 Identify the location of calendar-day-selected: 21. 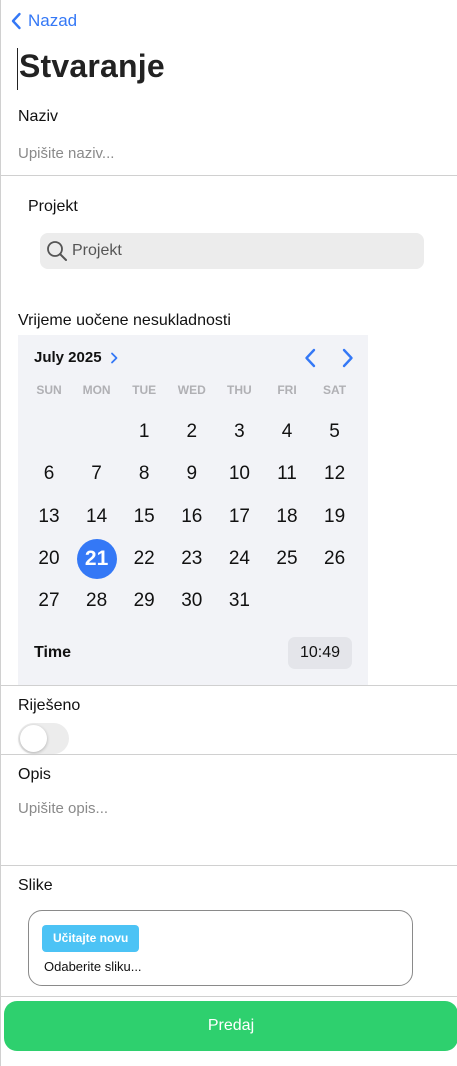
(96, 558).